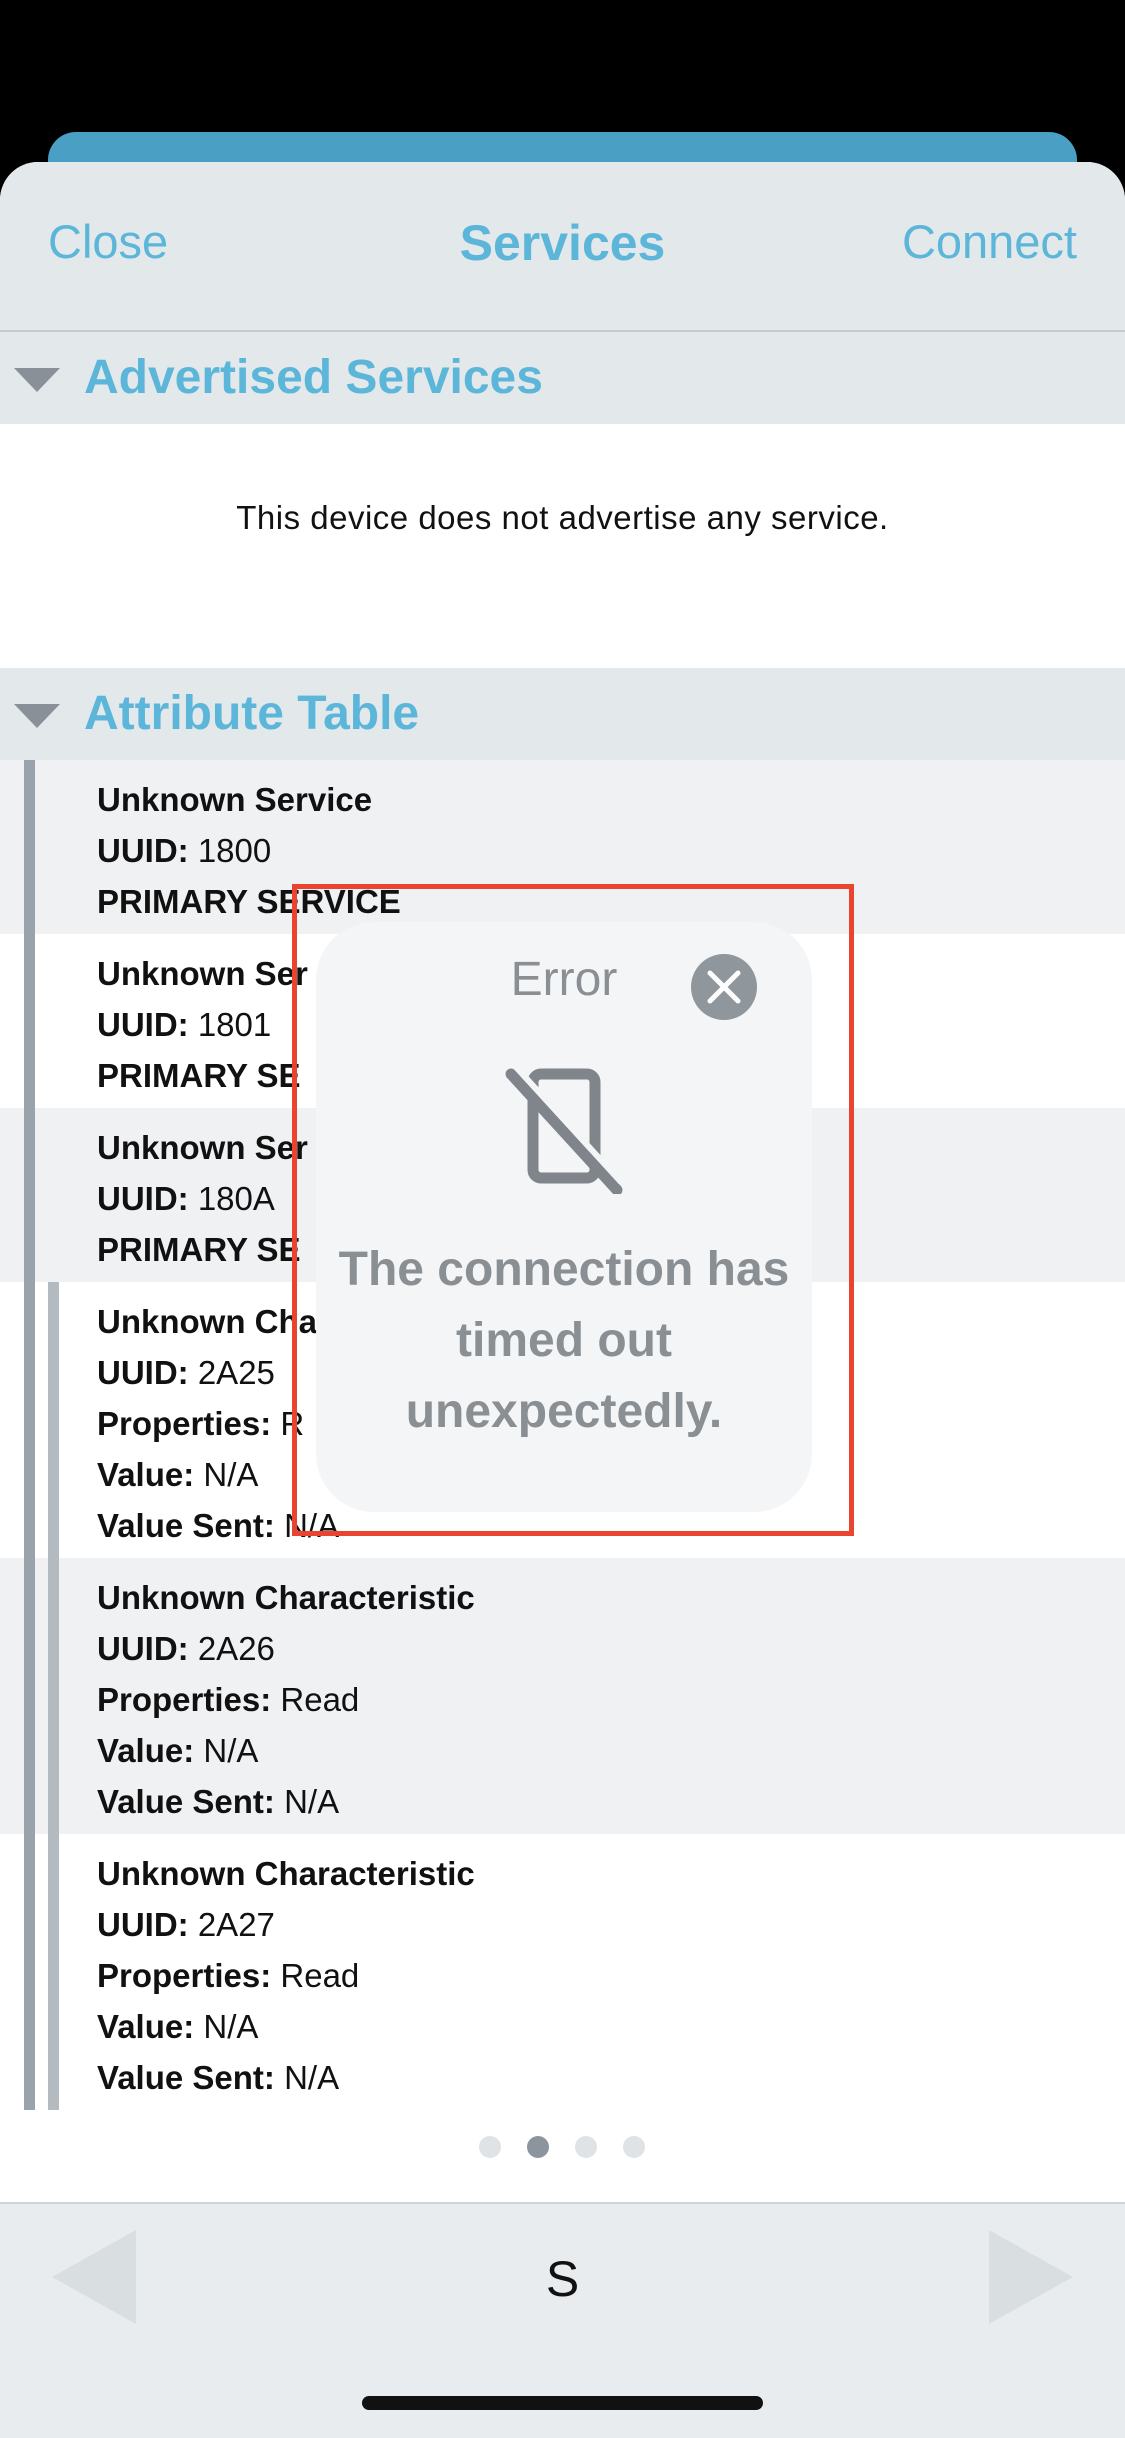 The height and width of the screenshot is (2438, 1125). I want to click on page-dot-active, so click(538, 2147).